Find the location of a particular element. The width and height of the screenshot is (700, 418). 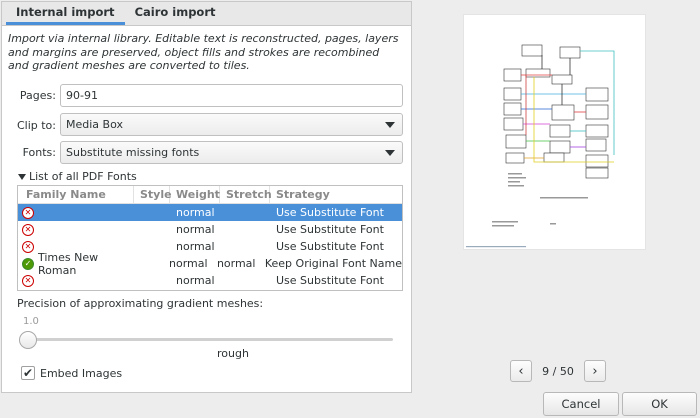

expander-triangle-icon is located at coordinates (22, 176).